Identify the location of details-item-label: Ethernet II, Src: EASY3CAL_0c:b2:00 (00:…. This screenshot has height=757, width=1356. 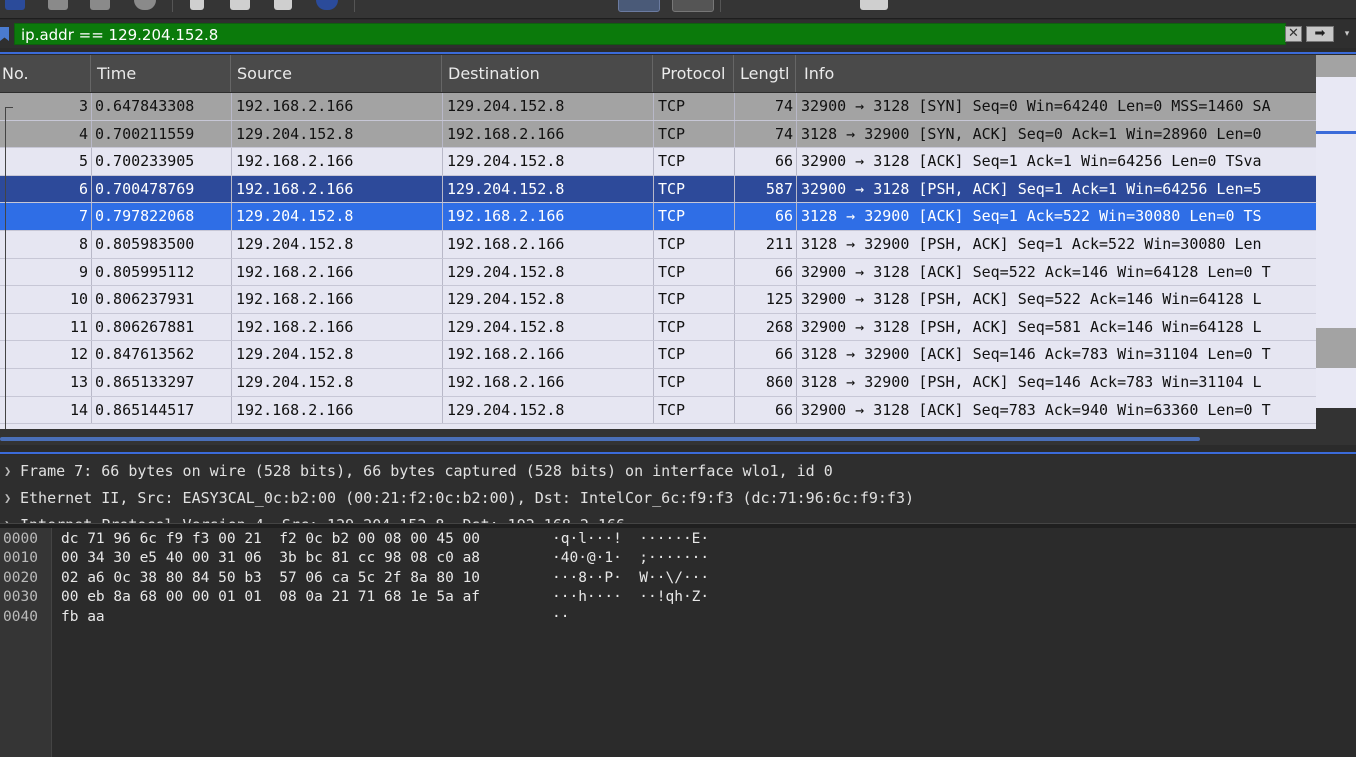
(467, 498).